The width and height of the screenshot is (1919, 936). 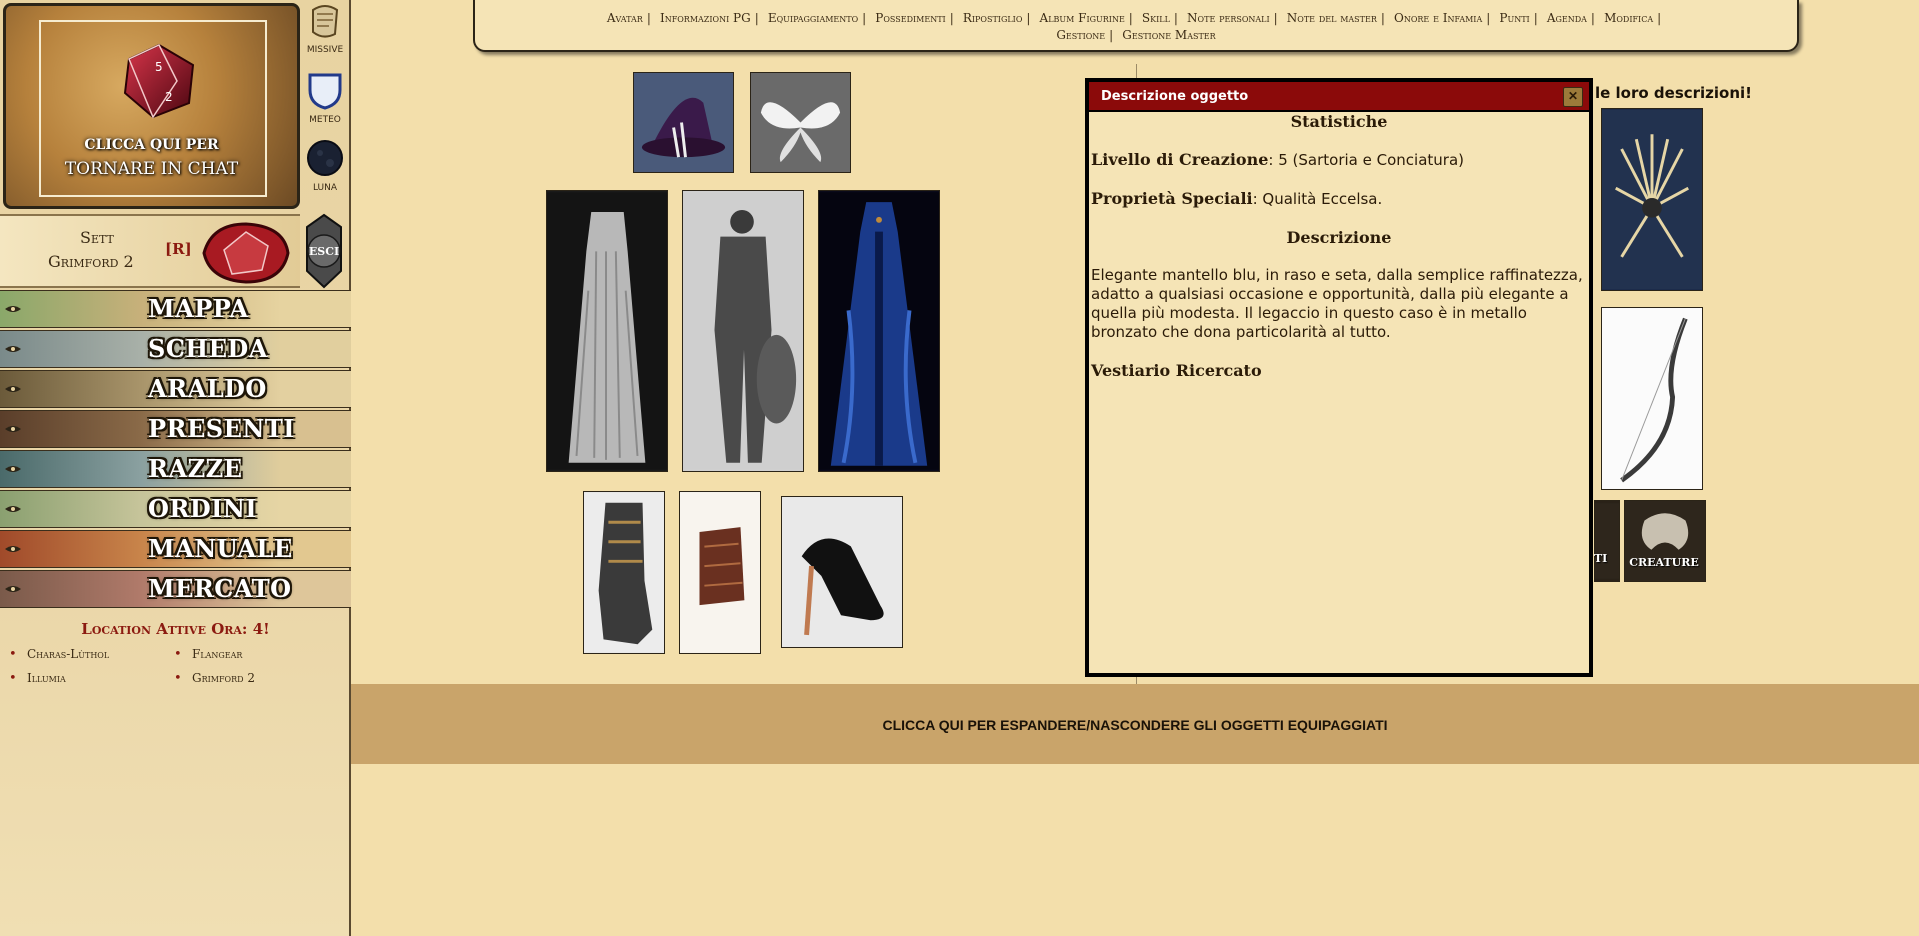 I want to click on nav-label: ORDINI, so click(x=203, y=508).